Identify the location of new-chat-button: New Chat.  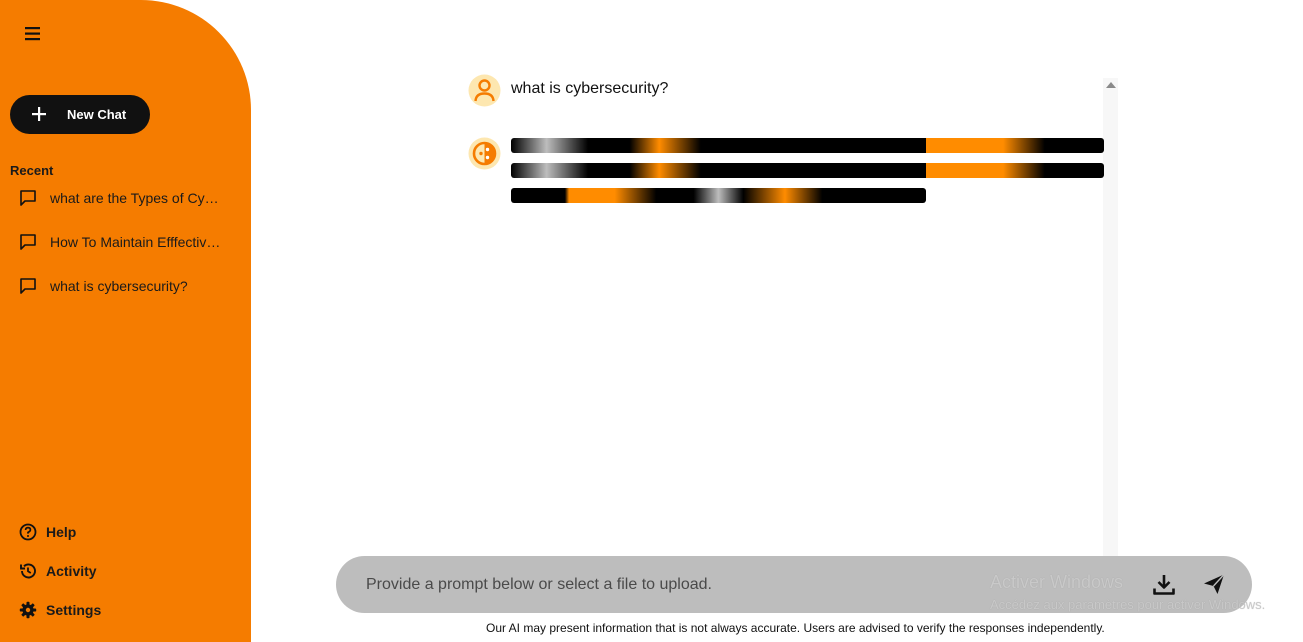
(80, 114).